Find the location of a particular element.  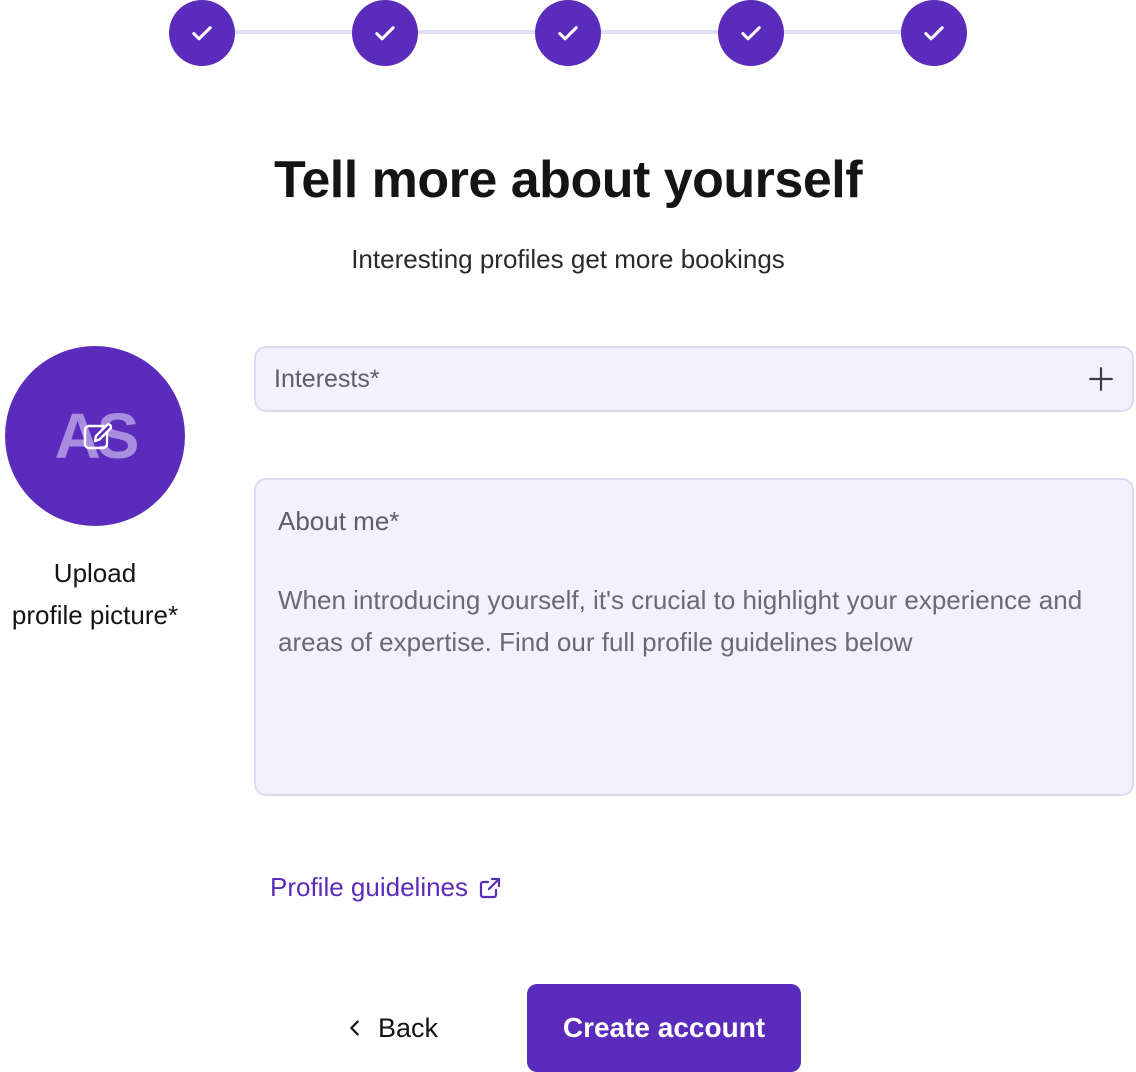

back-button: Back is located at coordinates (391, 1028).